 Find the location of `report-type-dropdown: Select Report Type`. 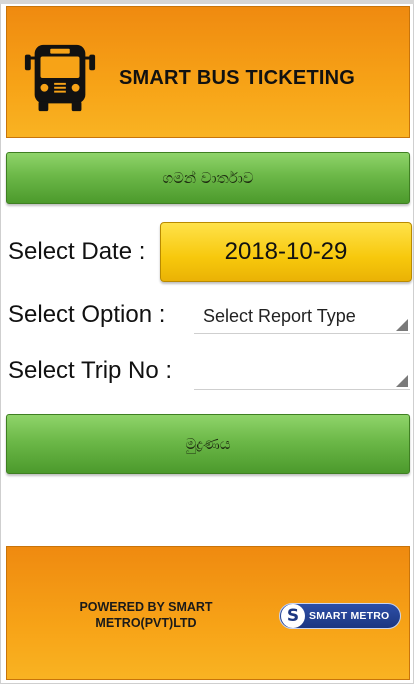

report-type-dropdown: Select Report Type is located at coordinates (302, 316).